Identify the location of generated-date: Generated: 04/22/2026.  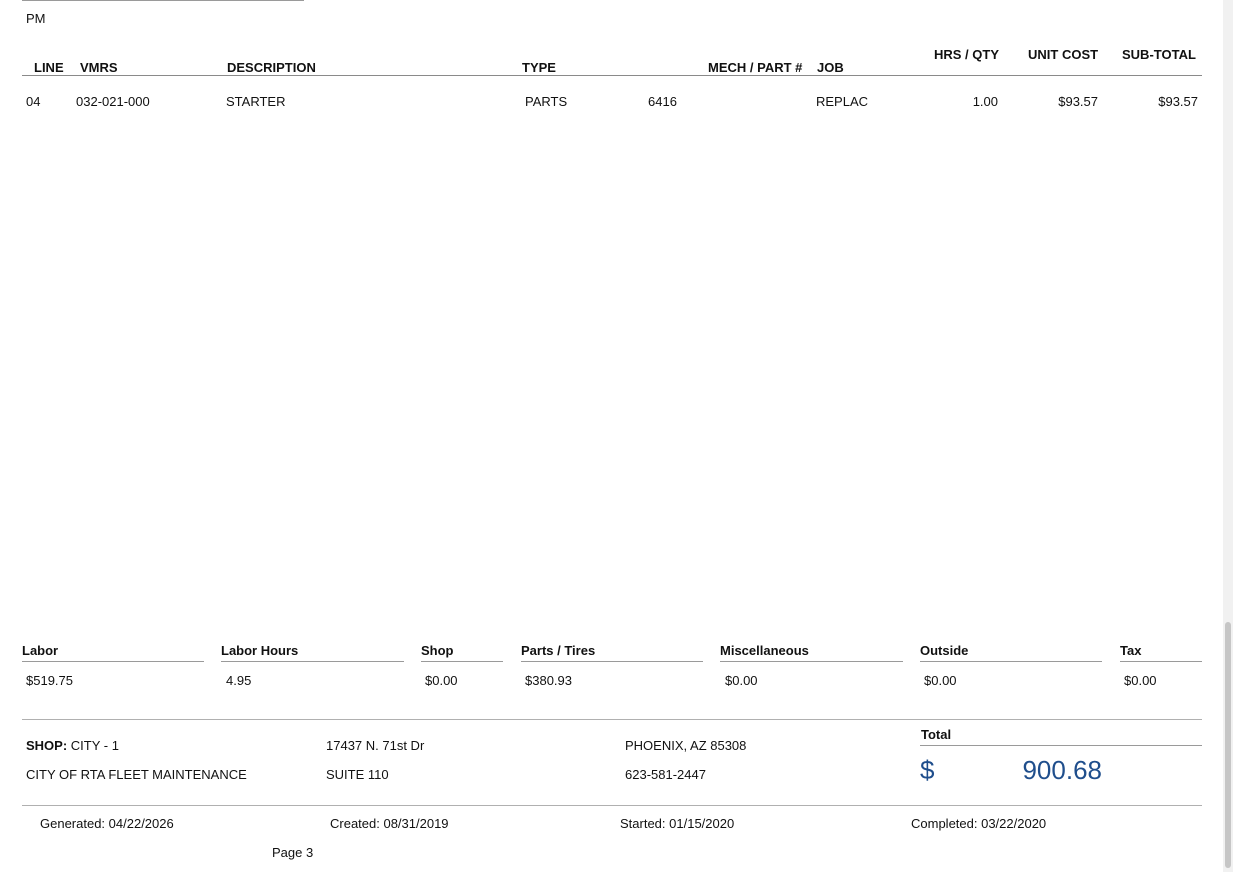
(107, 823).